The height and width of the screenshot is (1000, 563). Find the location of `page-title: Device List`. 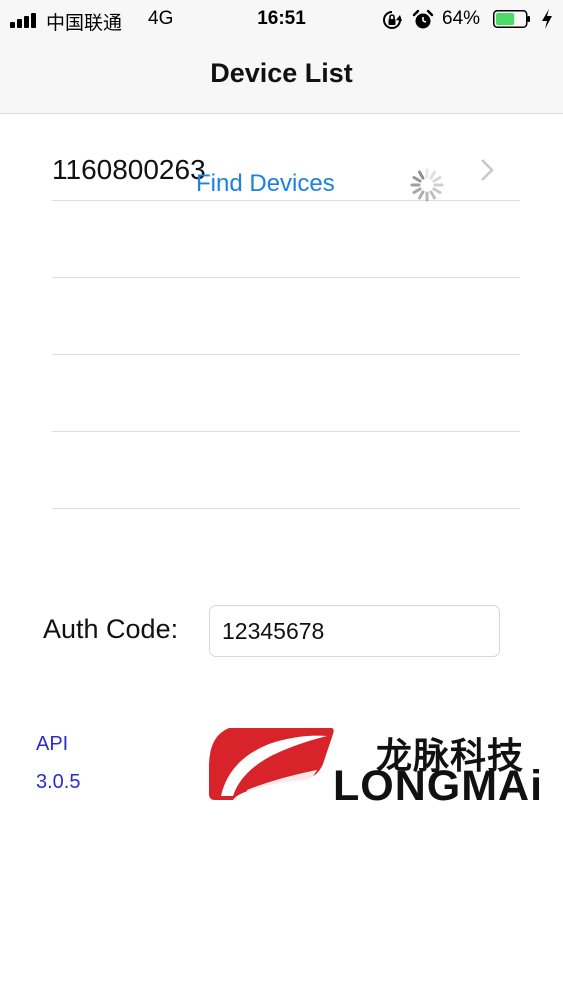

page-title: Device List is located at coordinates (281, 73).